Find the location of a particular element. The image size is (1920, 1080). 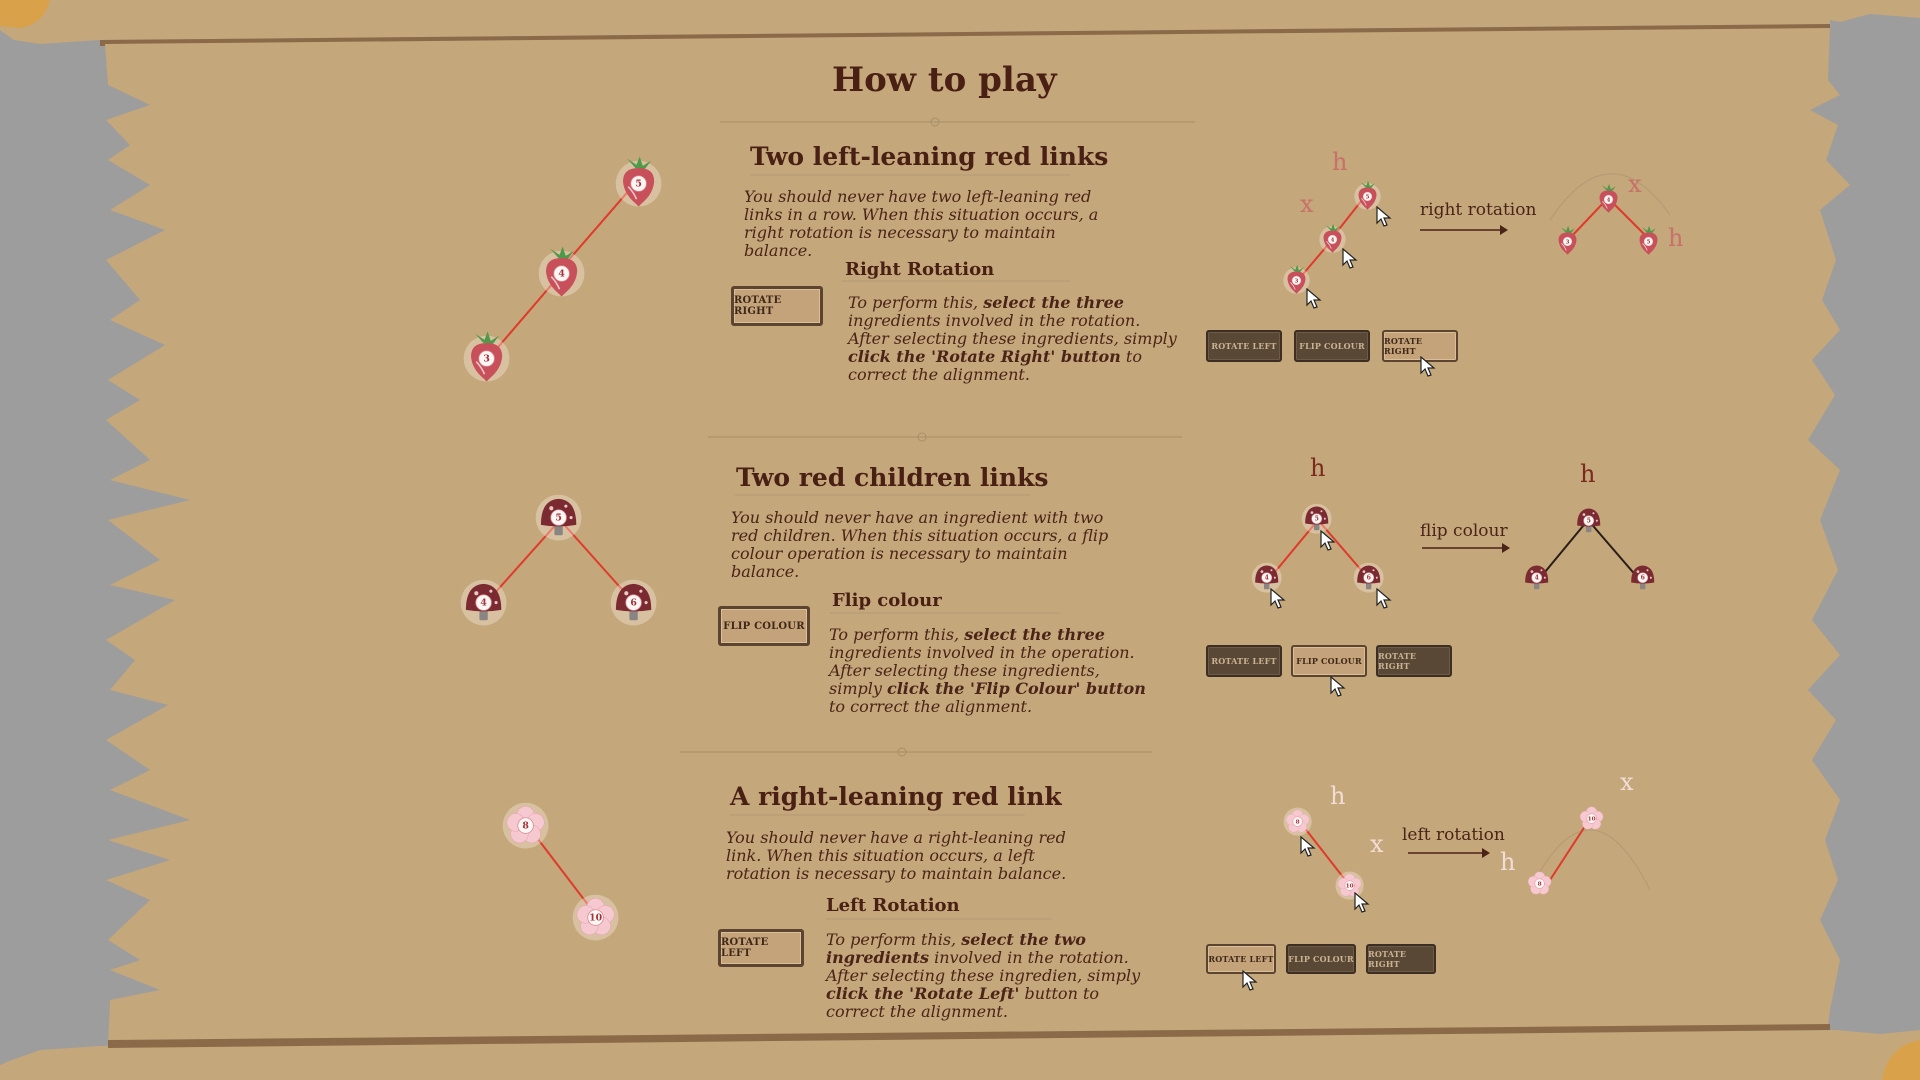

action-title: Left Rotation is located at coordinates (893, 905).